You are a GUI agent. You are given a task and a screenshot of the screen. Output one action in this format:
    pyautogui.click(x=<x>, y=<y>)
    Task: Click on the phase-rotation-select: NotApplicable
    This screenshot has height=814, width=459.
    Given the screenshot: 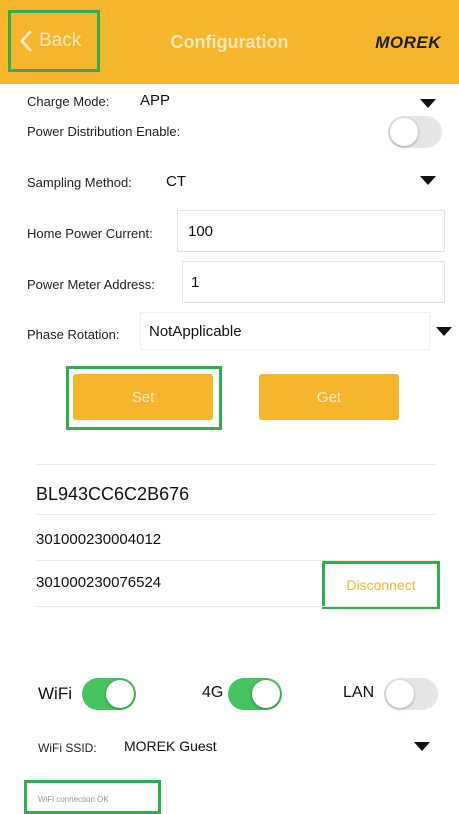 What is the action you would take?
    pyautogui.click(x=285, y=331)
    